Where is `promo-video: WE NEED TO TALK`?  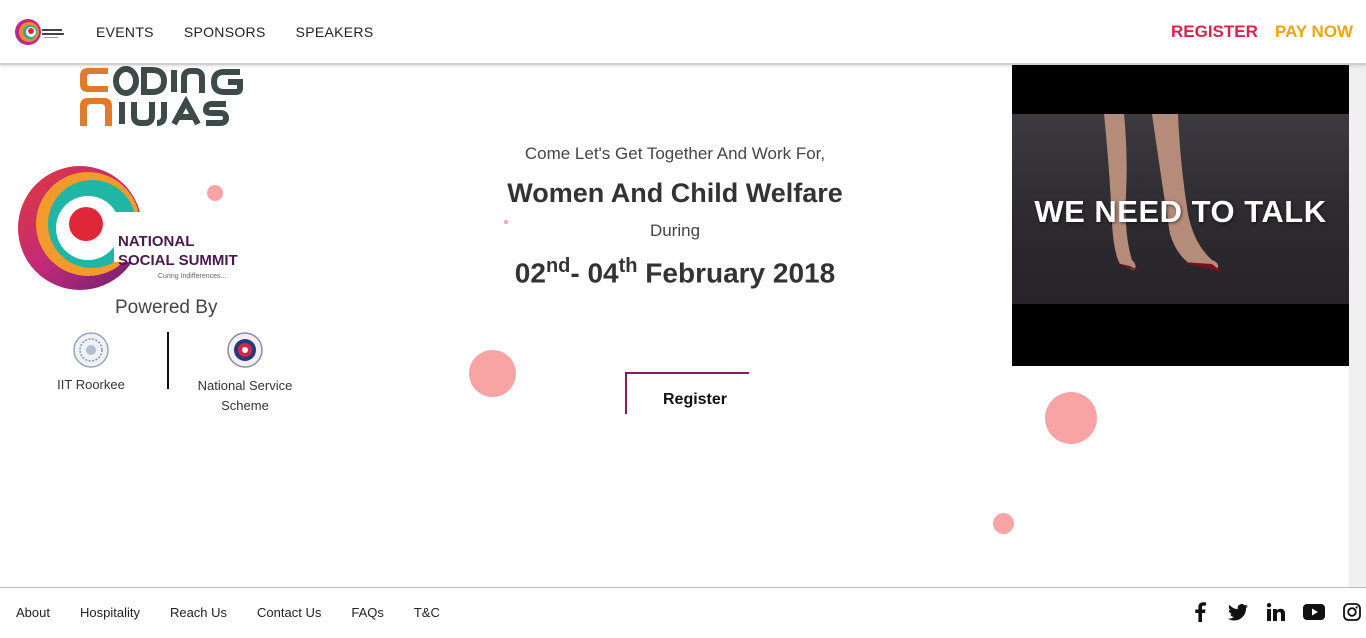 promo-video: WE NEED TO TALK is located at coordinates (1180, 215).